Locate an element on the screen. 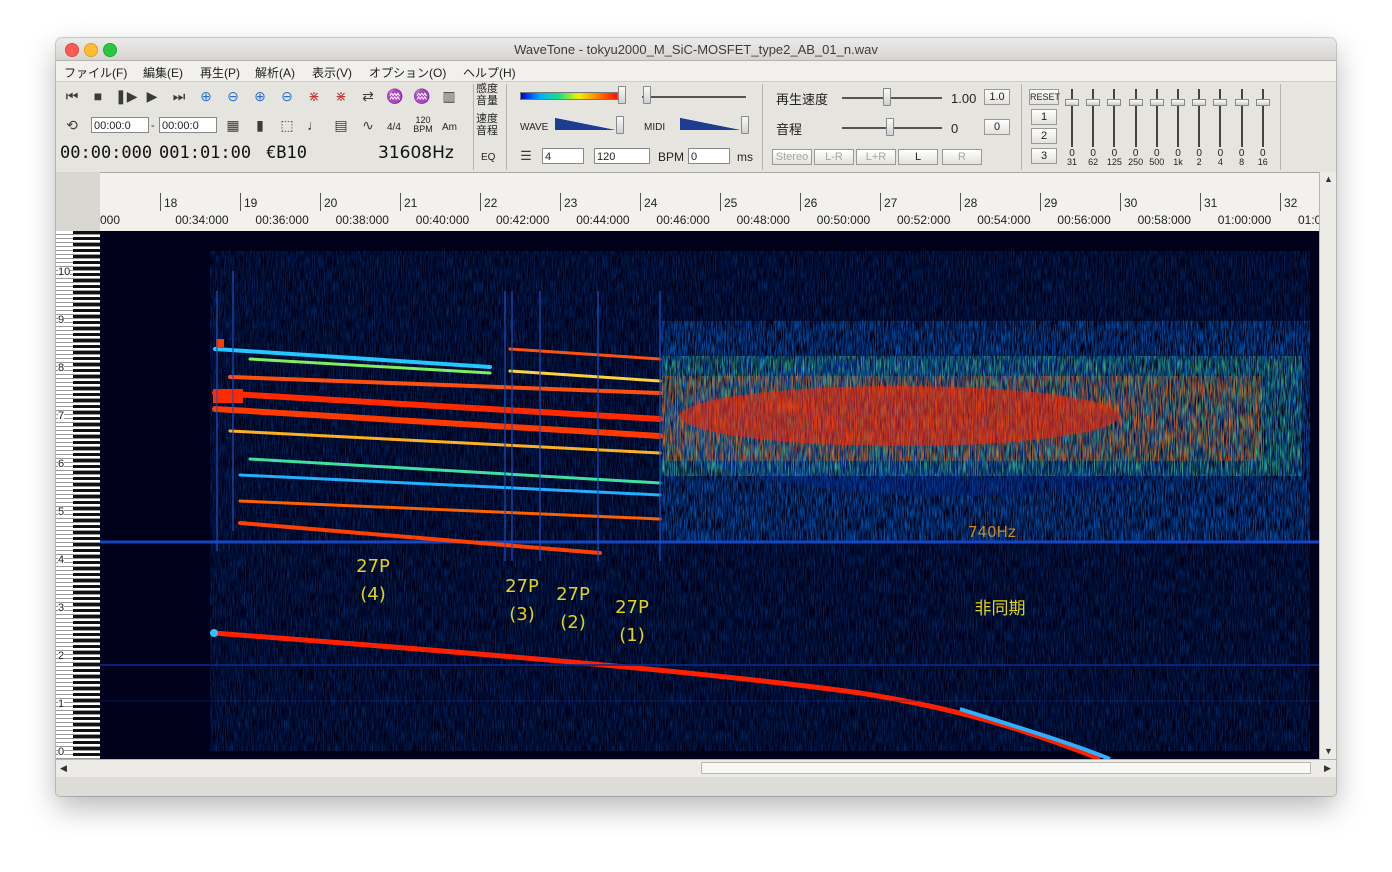  volume-slider-thumb is located at coordinates (647, 95).